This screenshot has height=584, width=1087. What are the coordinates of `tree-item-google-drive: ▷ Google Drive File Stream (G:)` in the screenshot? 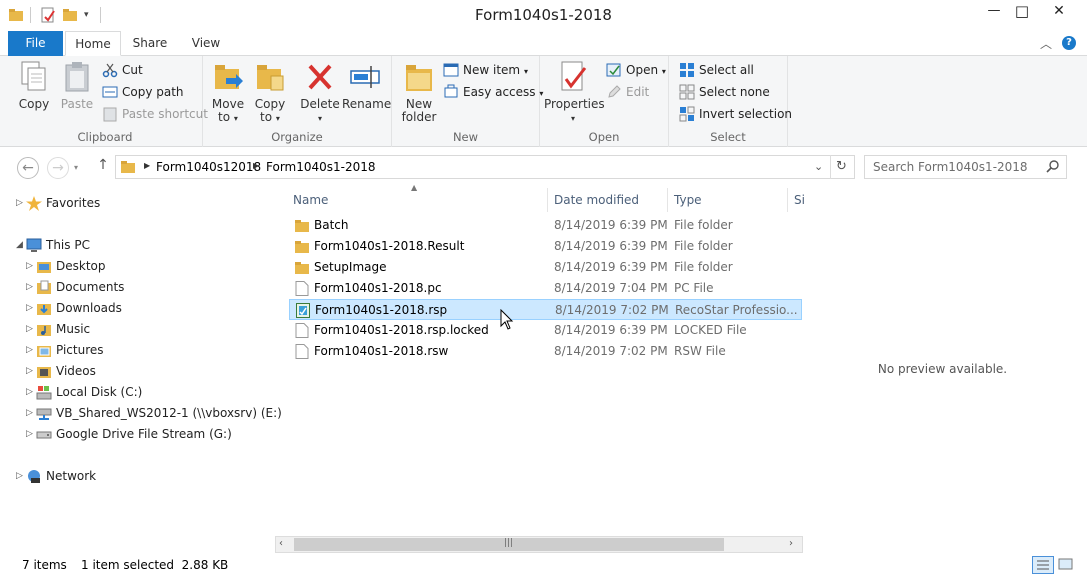 It's located at (148, 434).